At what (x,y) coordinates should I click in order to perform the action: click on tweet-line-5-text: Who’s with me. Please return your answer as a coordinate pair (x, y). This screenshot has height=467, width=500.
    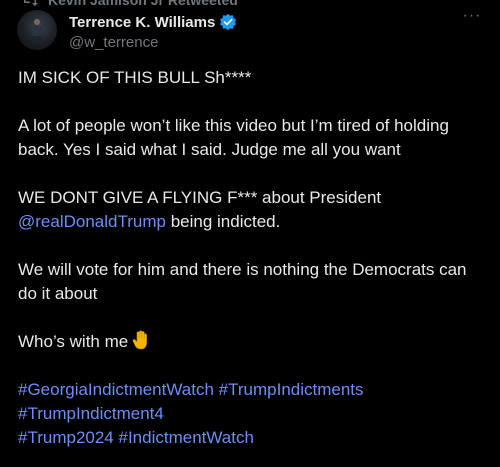
    Looking at the image, I should click on (73, 341).